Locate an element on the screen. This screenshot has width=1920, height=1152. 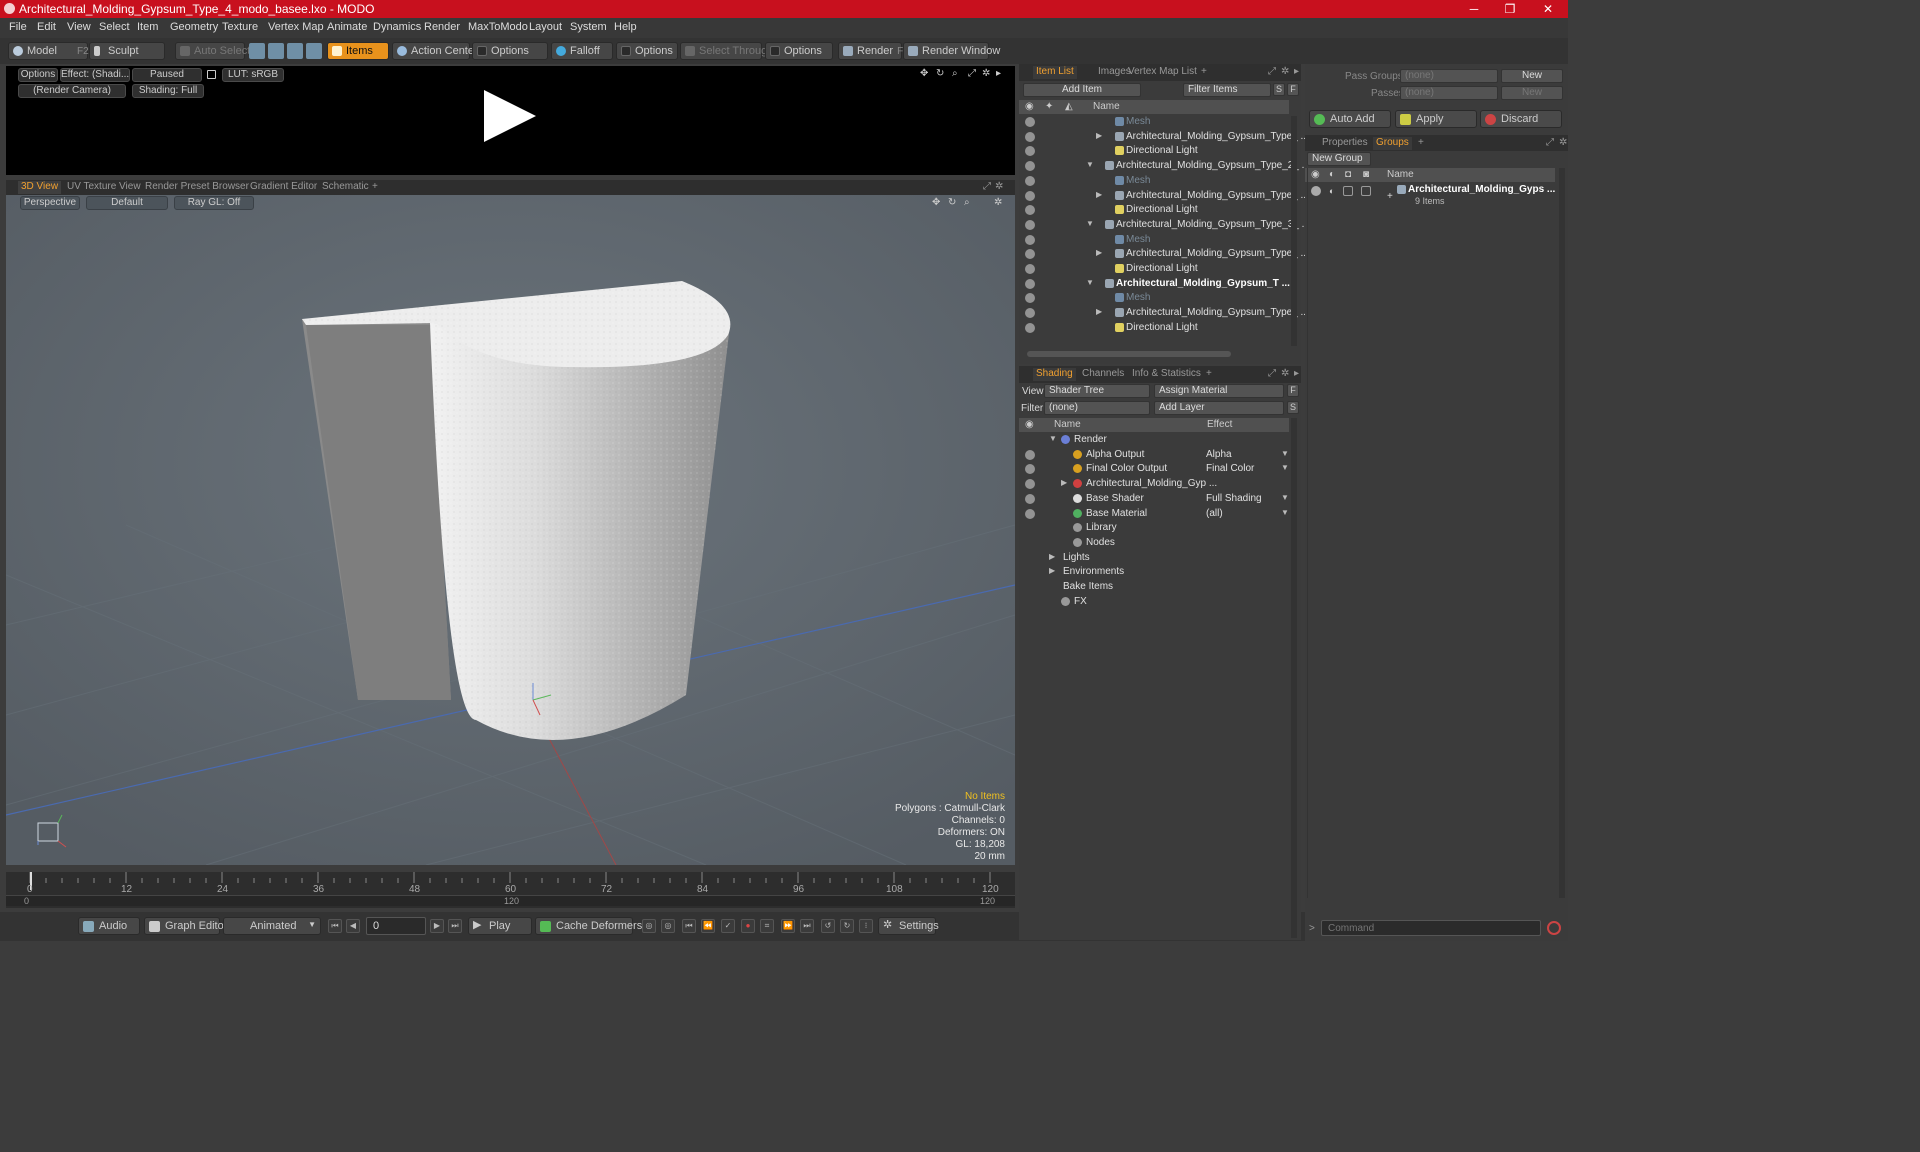
model-mode-button: Model F2 is located at coordinates (48, 51).